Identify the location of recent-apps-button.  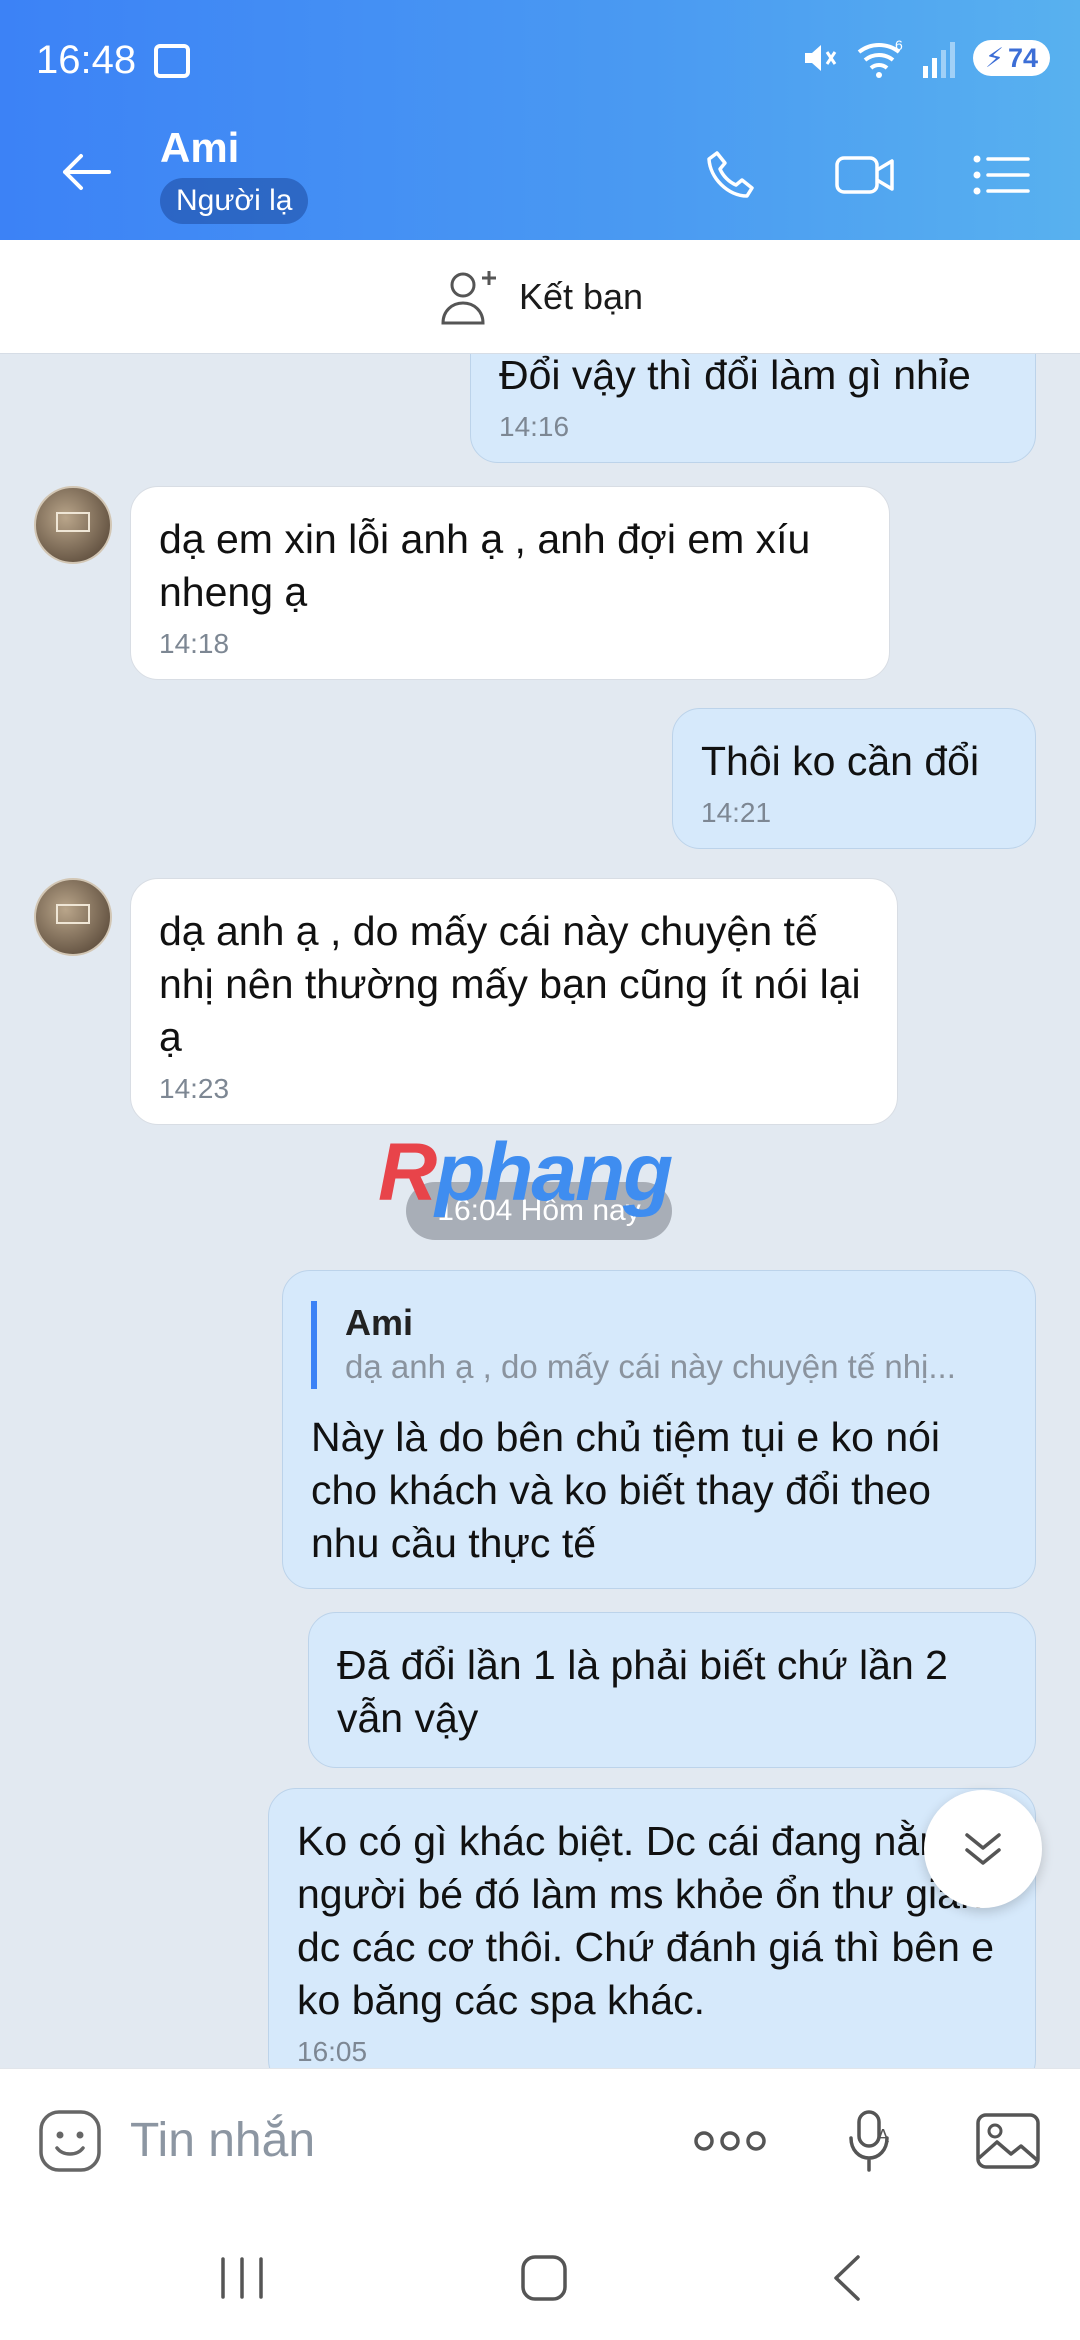
(242, 2278).